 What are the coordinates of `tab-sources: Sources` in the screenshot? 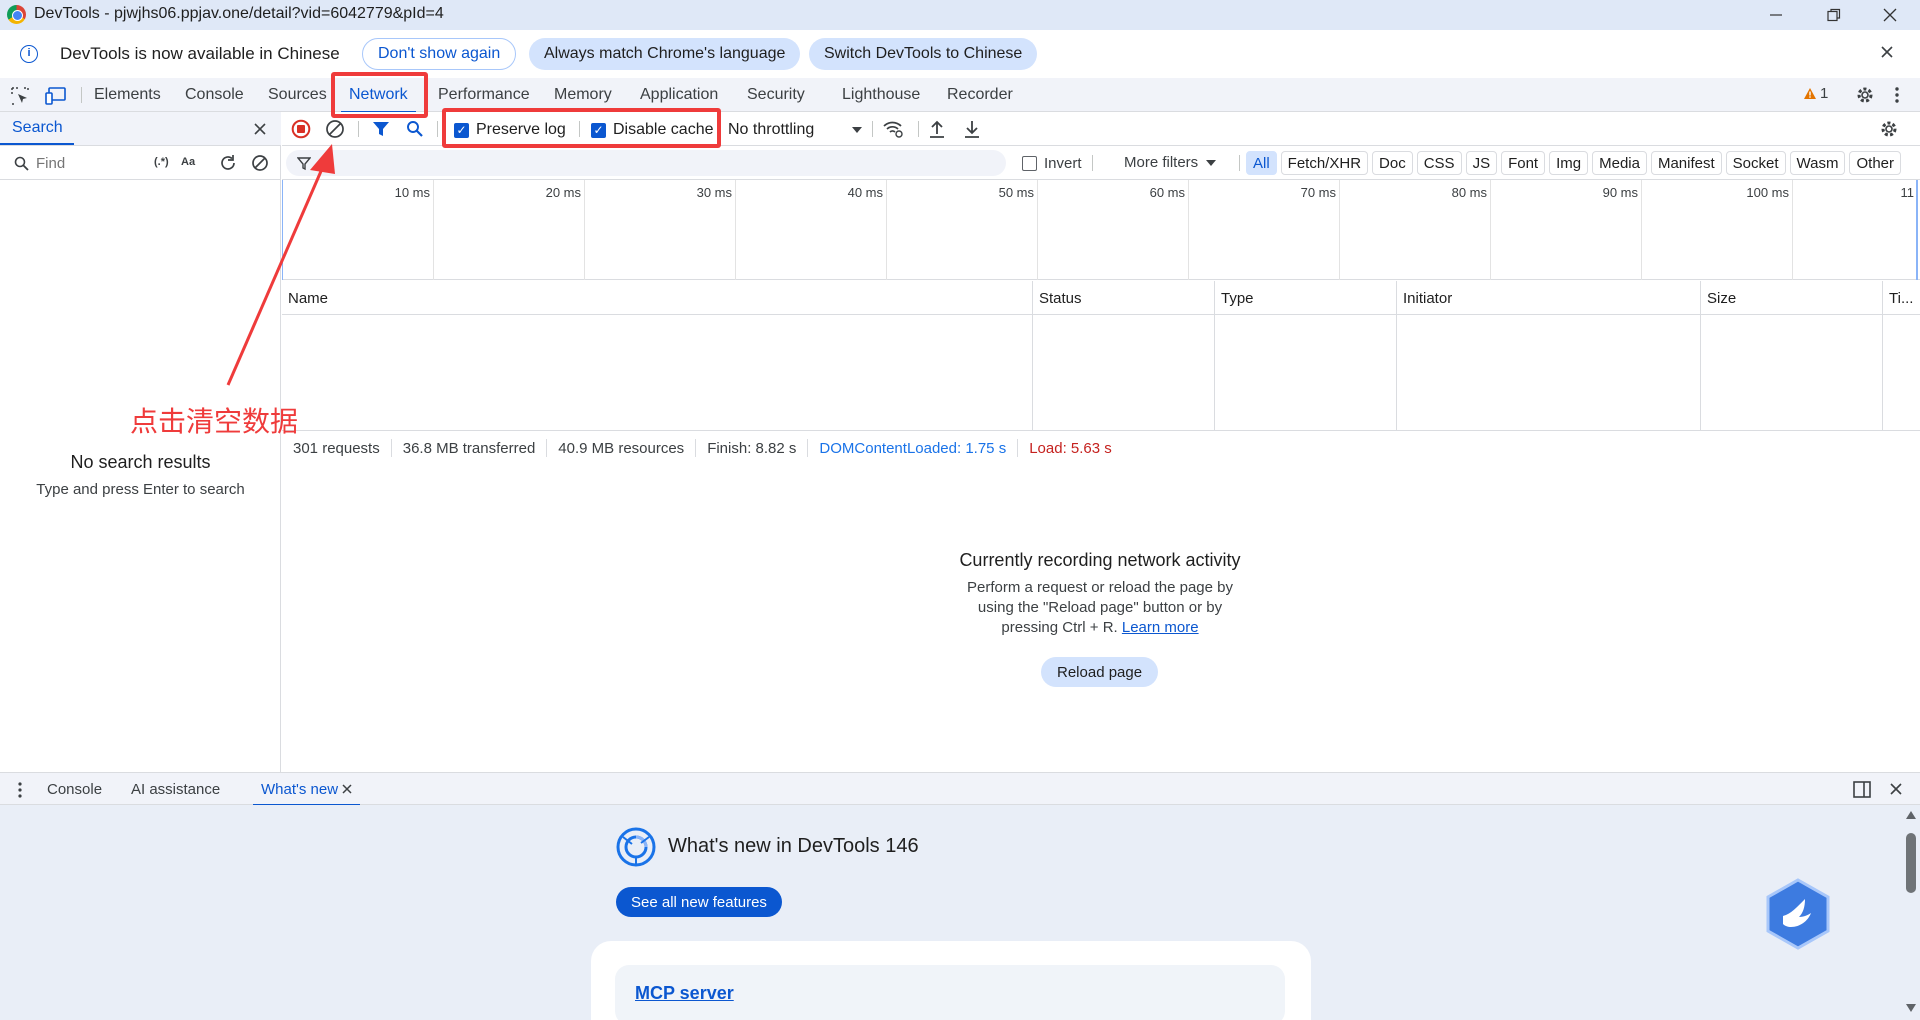 It's located at (297, 95).